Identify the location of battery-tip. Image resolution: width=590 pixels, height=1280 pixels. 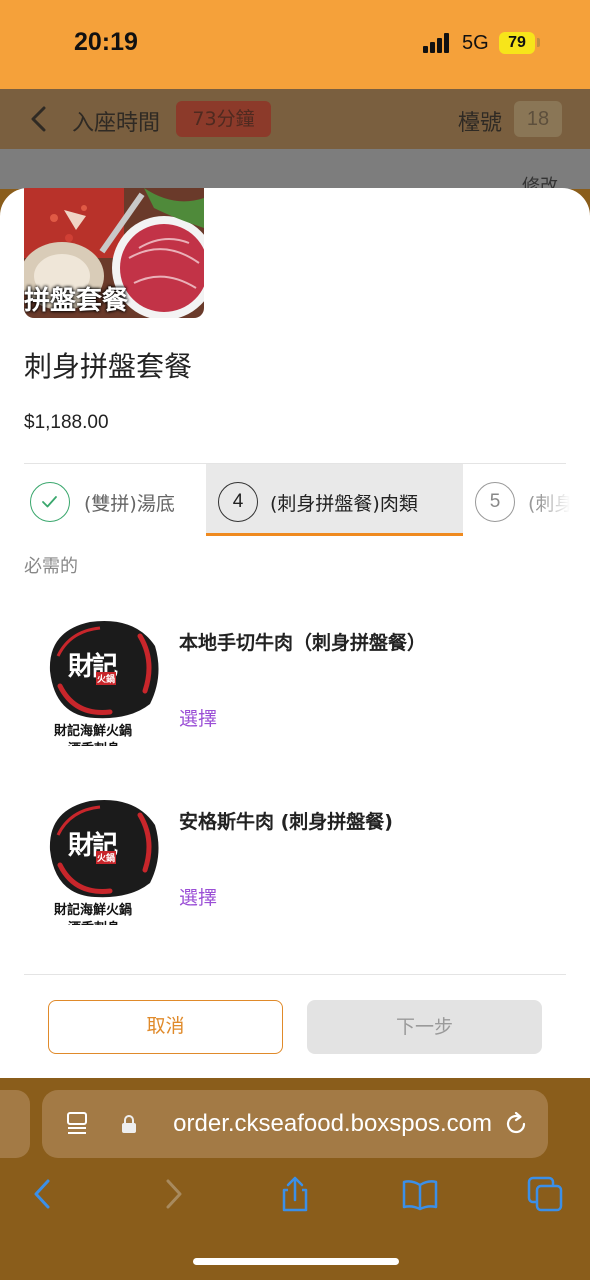
(538, 42).